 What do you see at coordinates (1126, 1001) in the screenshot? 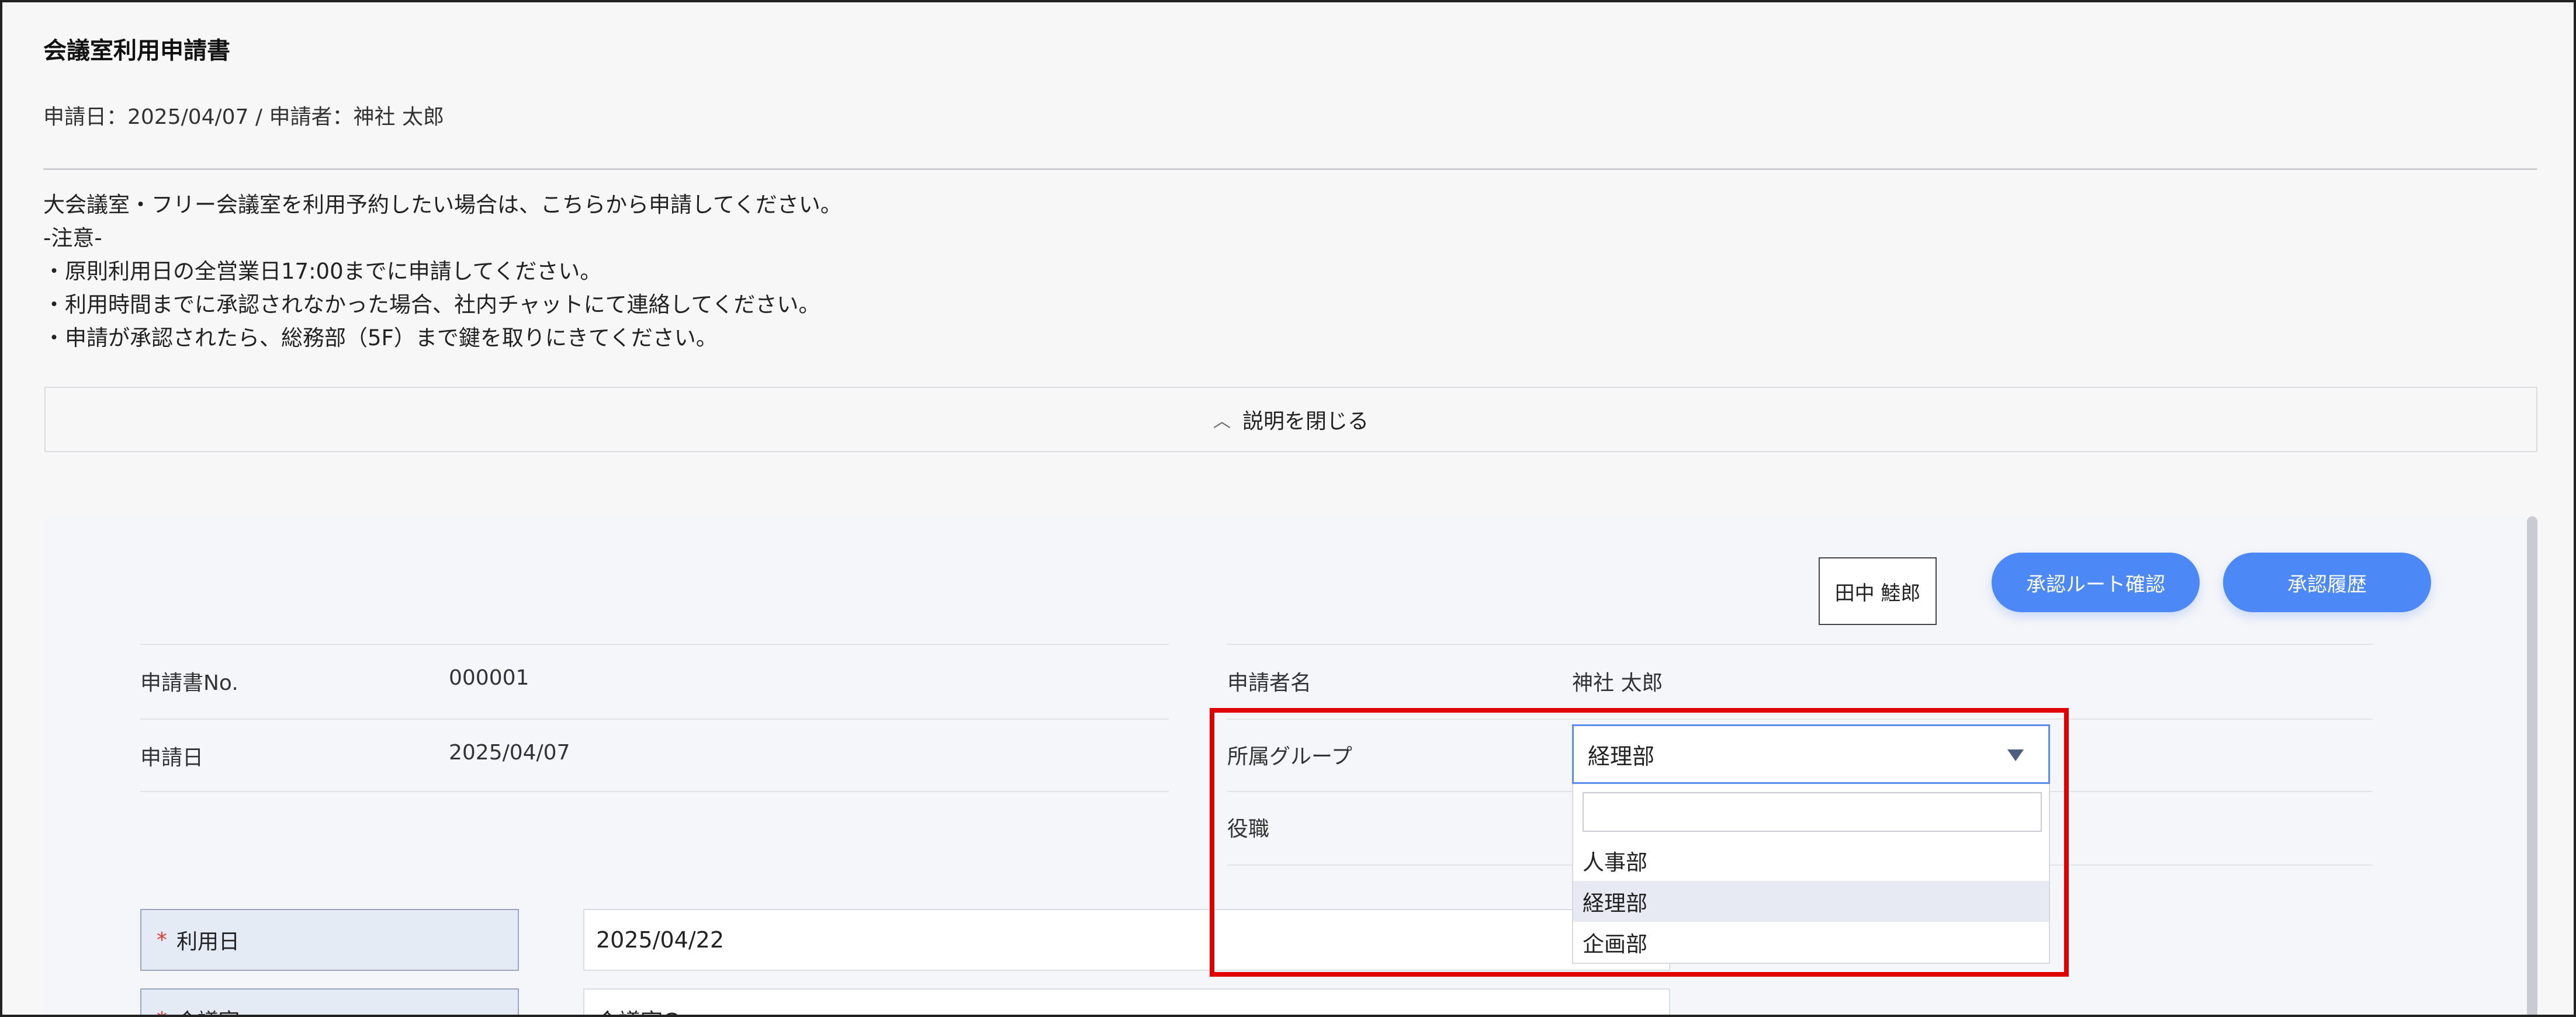
I see `room-select: 会議室C` at bounding box center [1126, 1001].